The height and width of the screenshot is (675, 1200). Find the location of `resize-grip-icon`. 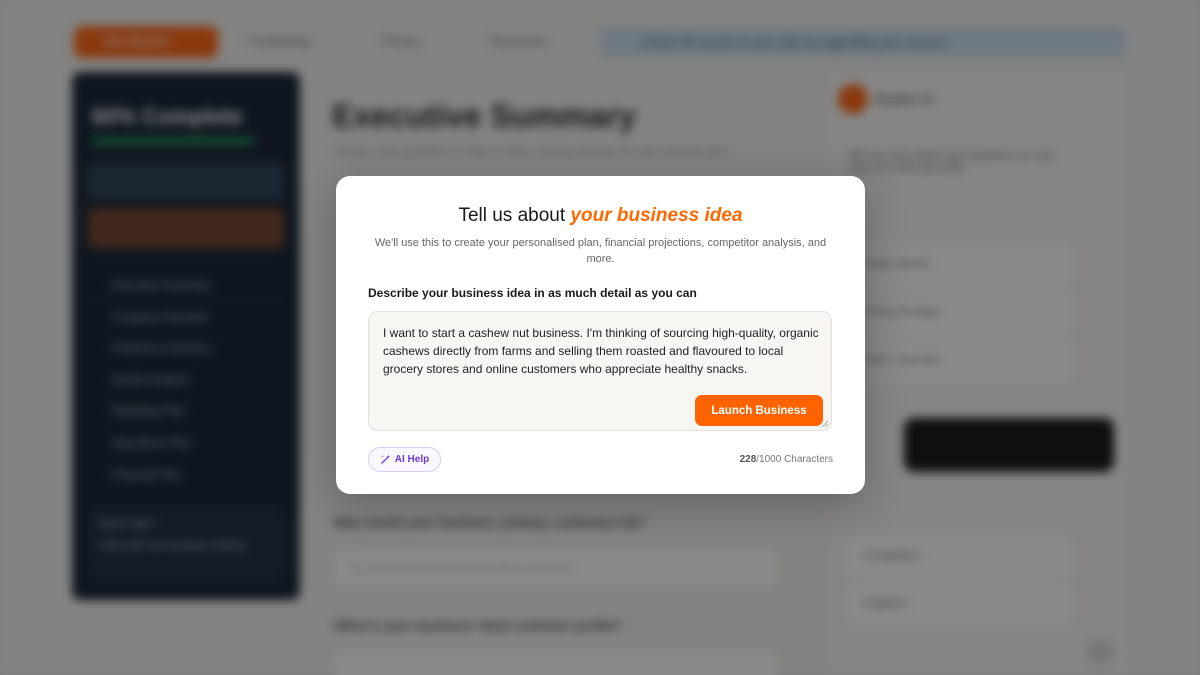

resize-grip-icon is located at coordinates (825, 424).